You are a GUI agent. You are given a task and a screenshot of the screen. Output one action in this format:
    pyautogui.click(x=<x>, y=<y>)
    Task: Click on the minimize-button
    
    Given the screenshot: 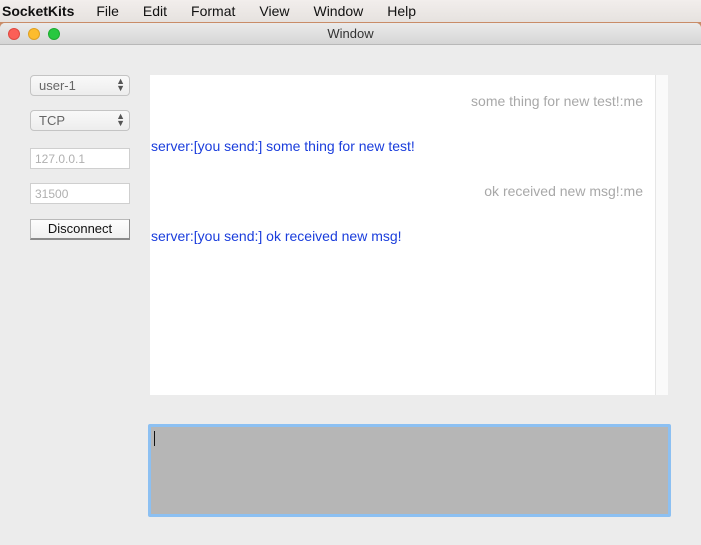 What is the action you would take?
    pyautogui.click(x=34, y=34)
    